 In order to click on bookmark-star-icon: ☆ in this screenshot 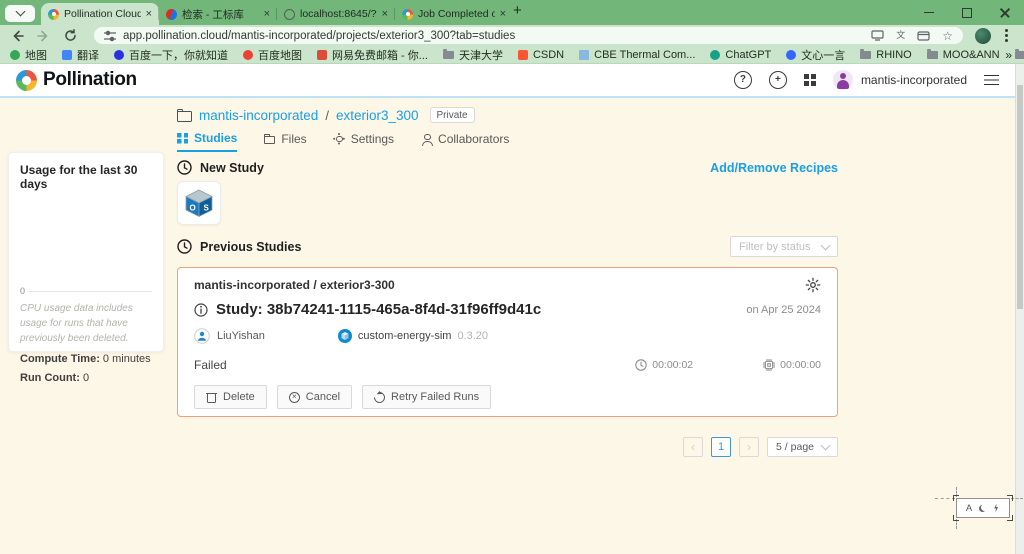, I will do `click(947, 36)`.